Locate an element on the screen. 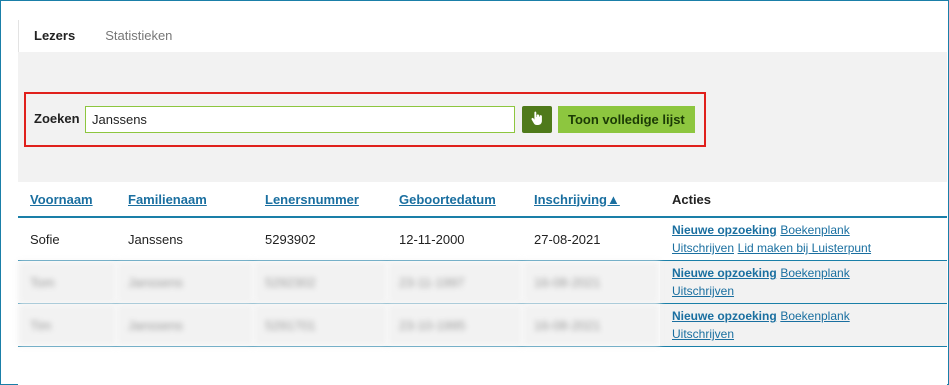 Image resolution: width=949 pixels, height=385 pixels. show-full-list-button: Toon volledige lijst is located at coordinates (626, 119).